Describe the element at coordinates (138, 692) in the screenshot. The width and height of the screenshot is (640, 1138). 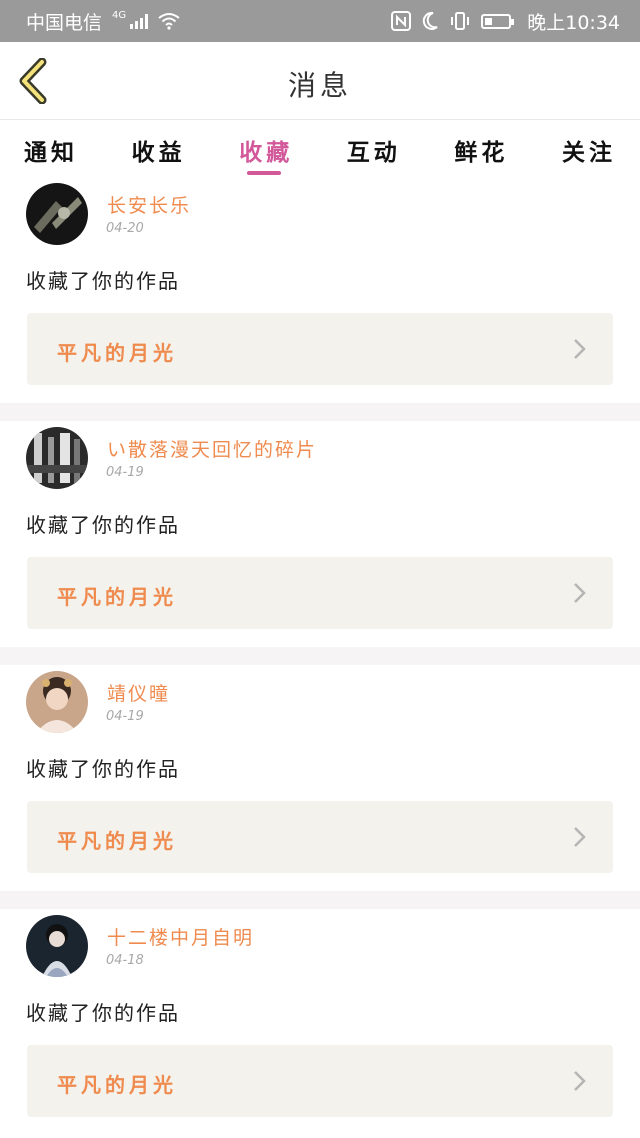
I see `username: 靖仪曈` at that location.